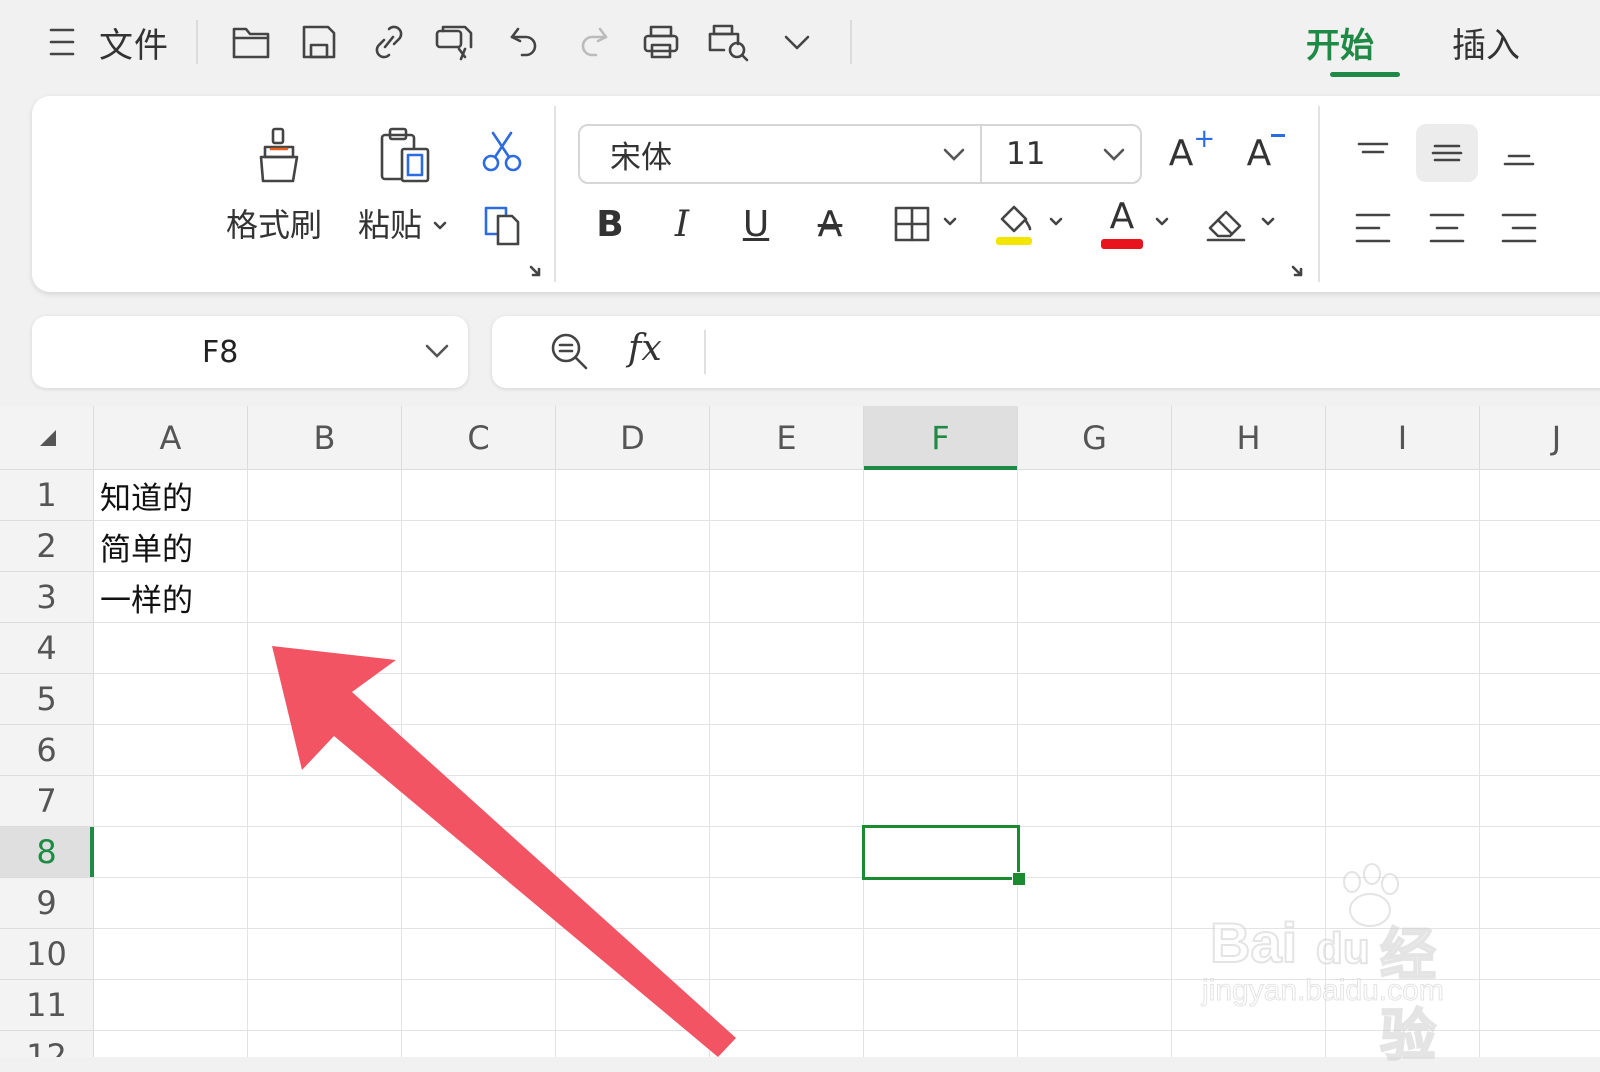  Describe the element at coordinates (1249, 648) in the screenshot. I see `cell-h4` at that location.